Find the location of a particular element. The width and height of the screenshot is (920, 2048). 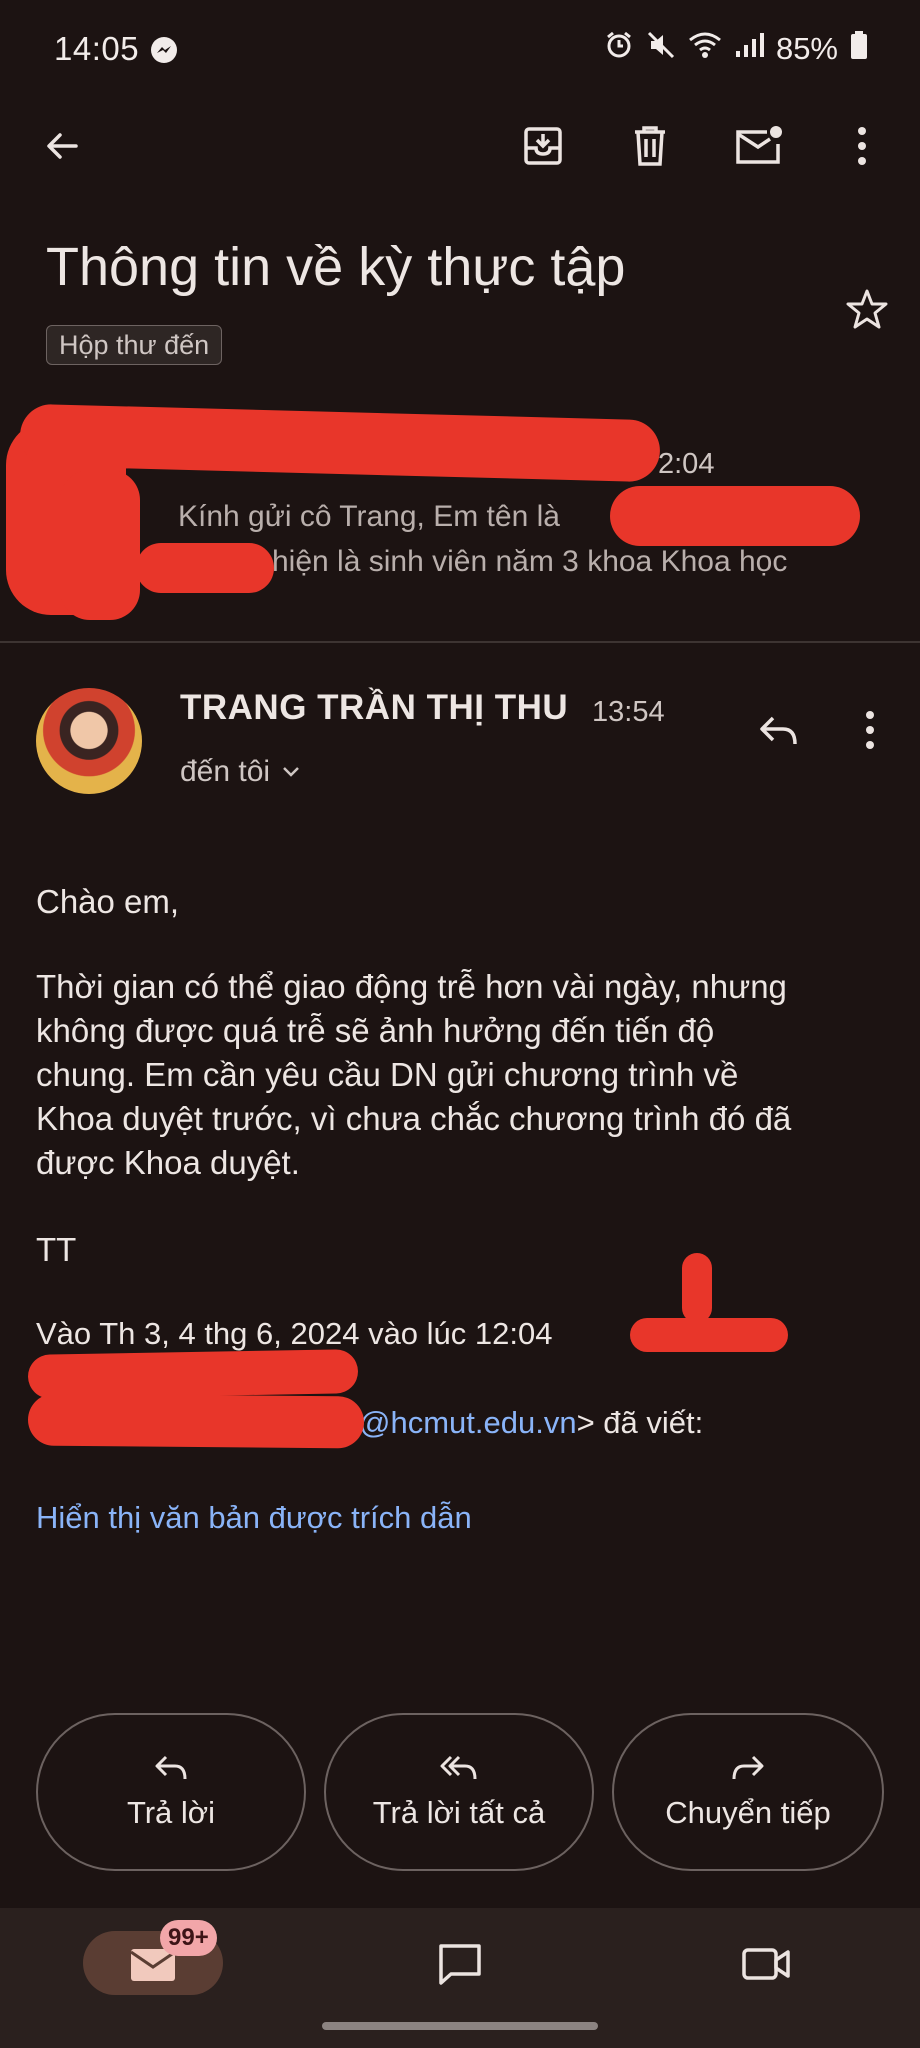

chat-icon is located at coordinates (460, 1964).